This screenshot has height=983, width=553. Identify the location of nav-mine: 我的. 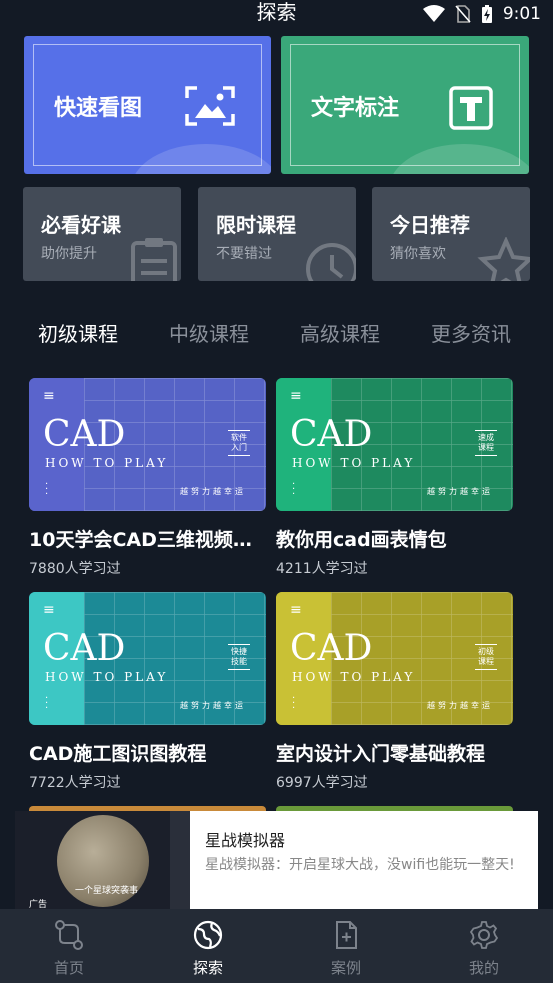
(484, 948).